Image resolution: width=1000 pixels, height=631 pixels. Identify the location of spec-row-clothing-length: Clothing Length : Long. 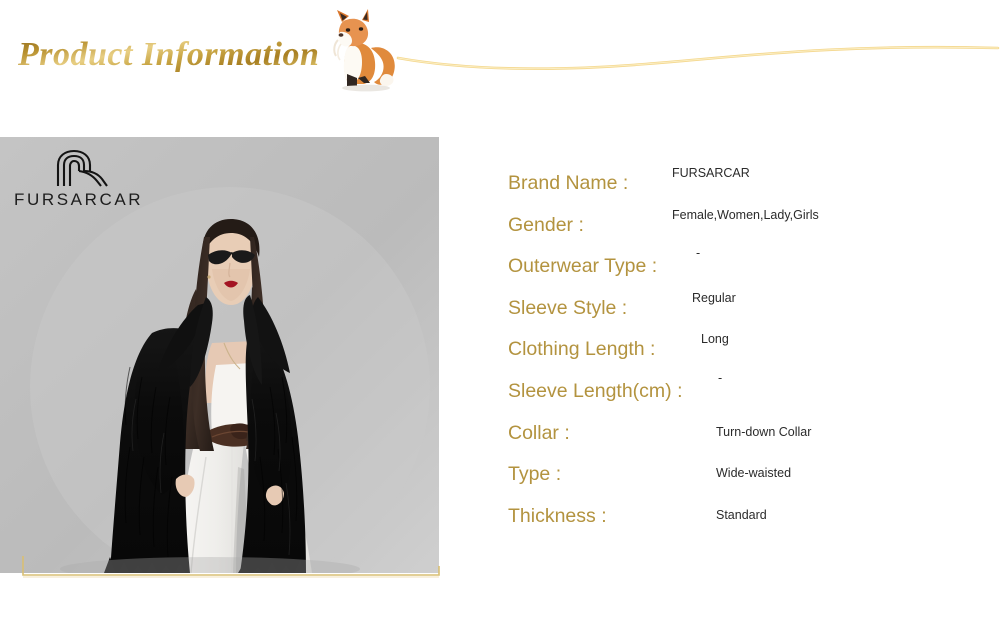
(748, 345).